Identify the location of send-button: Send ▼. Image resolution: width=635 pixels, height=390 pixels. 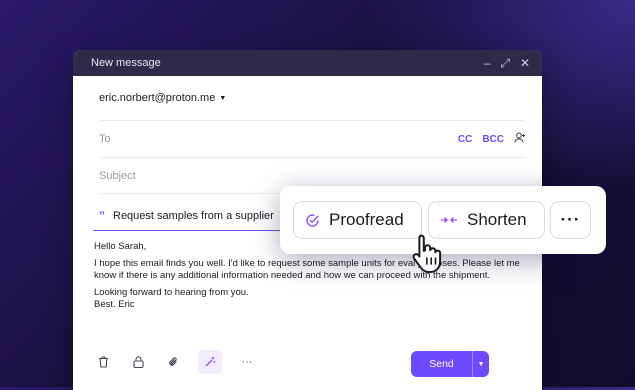
(450, 364).